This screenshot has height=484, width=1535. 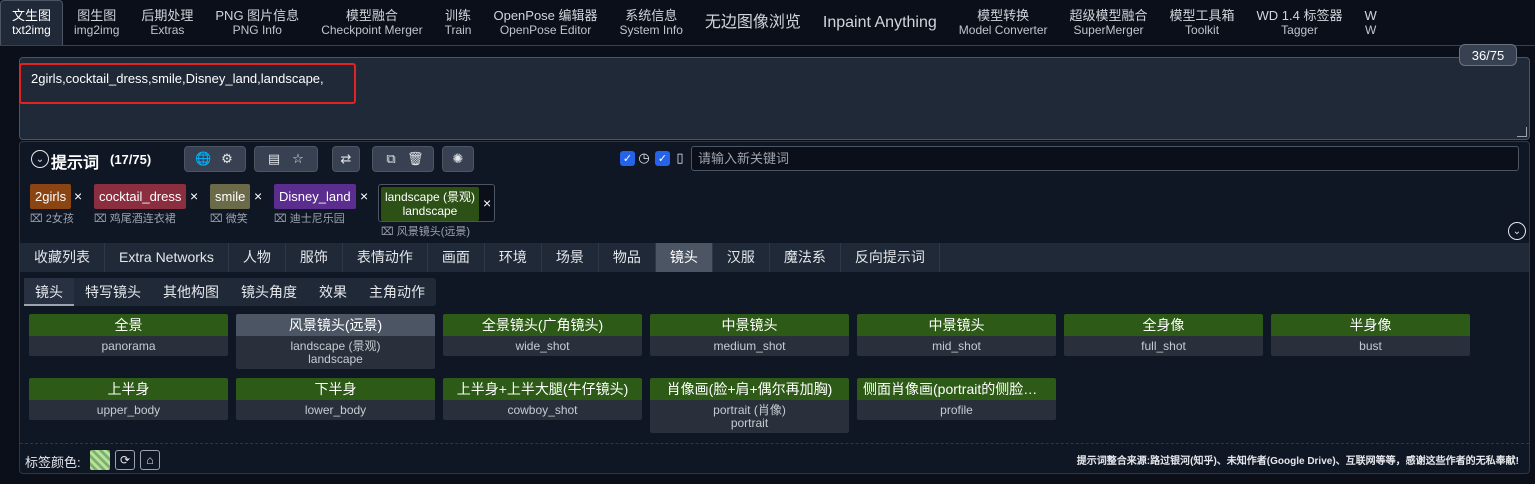 What do you see at coordinates (371, 15) in the screenshot?
I see `tab-label: 模型融合` at bounding box center [371, 15].